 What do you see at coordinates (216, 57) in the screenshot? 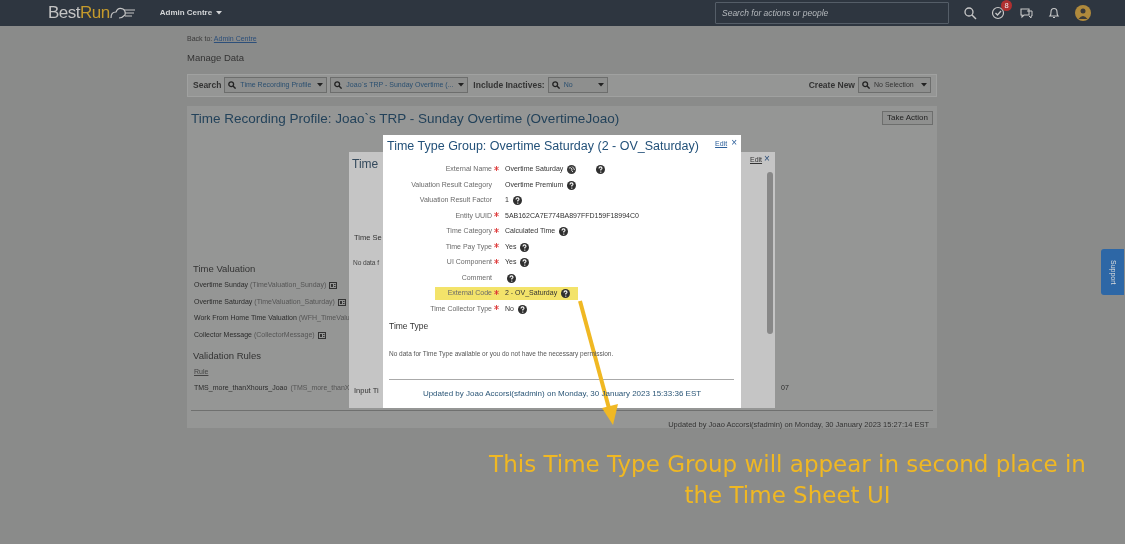
I see `page-title: Manage Data` at bounding box center [216, 57].